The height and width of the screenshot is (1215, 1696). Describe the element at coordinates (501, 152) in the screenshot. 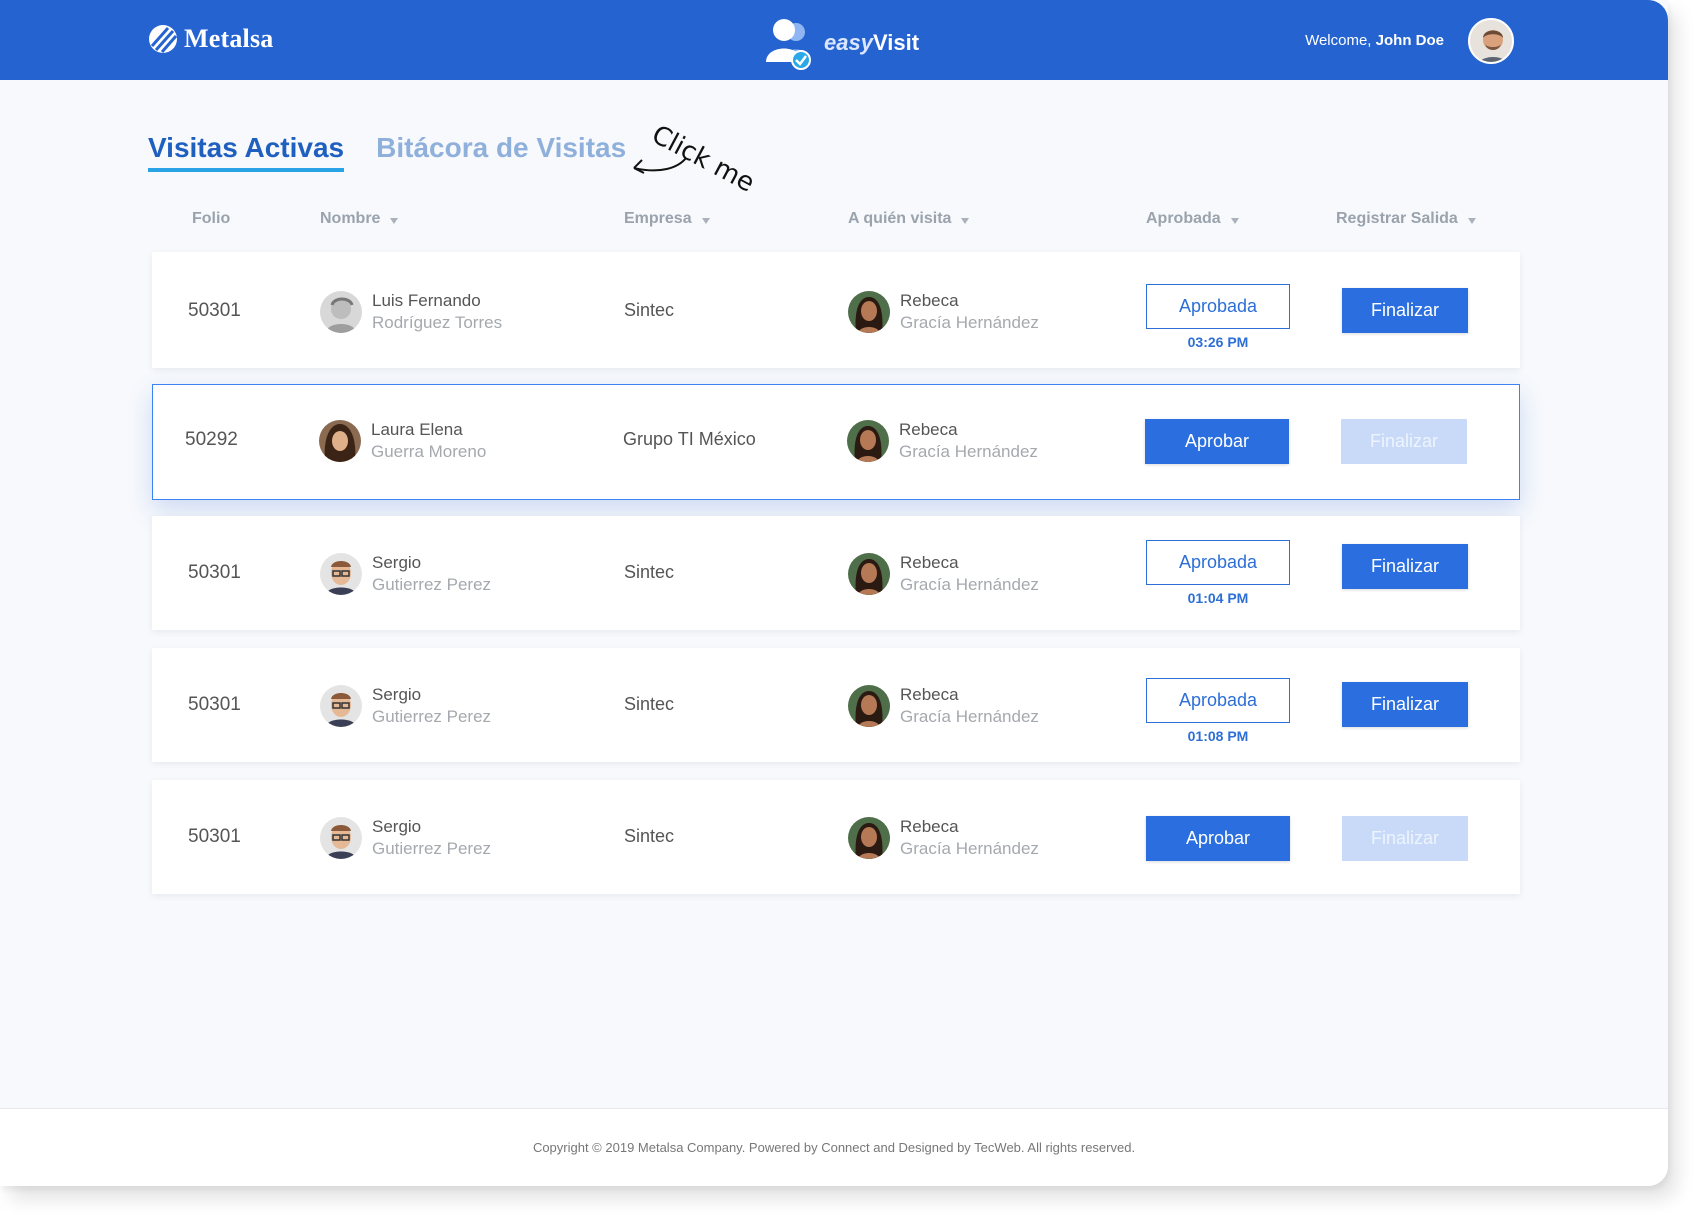

I see `tab-bitacora-visitas: Bitácora de Visitas` at that location.